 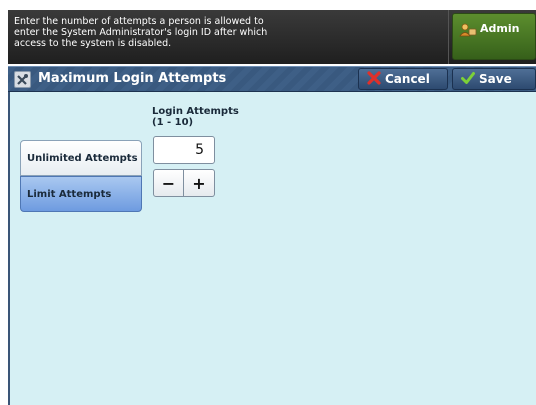 What do you see at coordinates (468, 79) in the screenshot?
I see `checkmark-icon` at bounding box center [468, 79].